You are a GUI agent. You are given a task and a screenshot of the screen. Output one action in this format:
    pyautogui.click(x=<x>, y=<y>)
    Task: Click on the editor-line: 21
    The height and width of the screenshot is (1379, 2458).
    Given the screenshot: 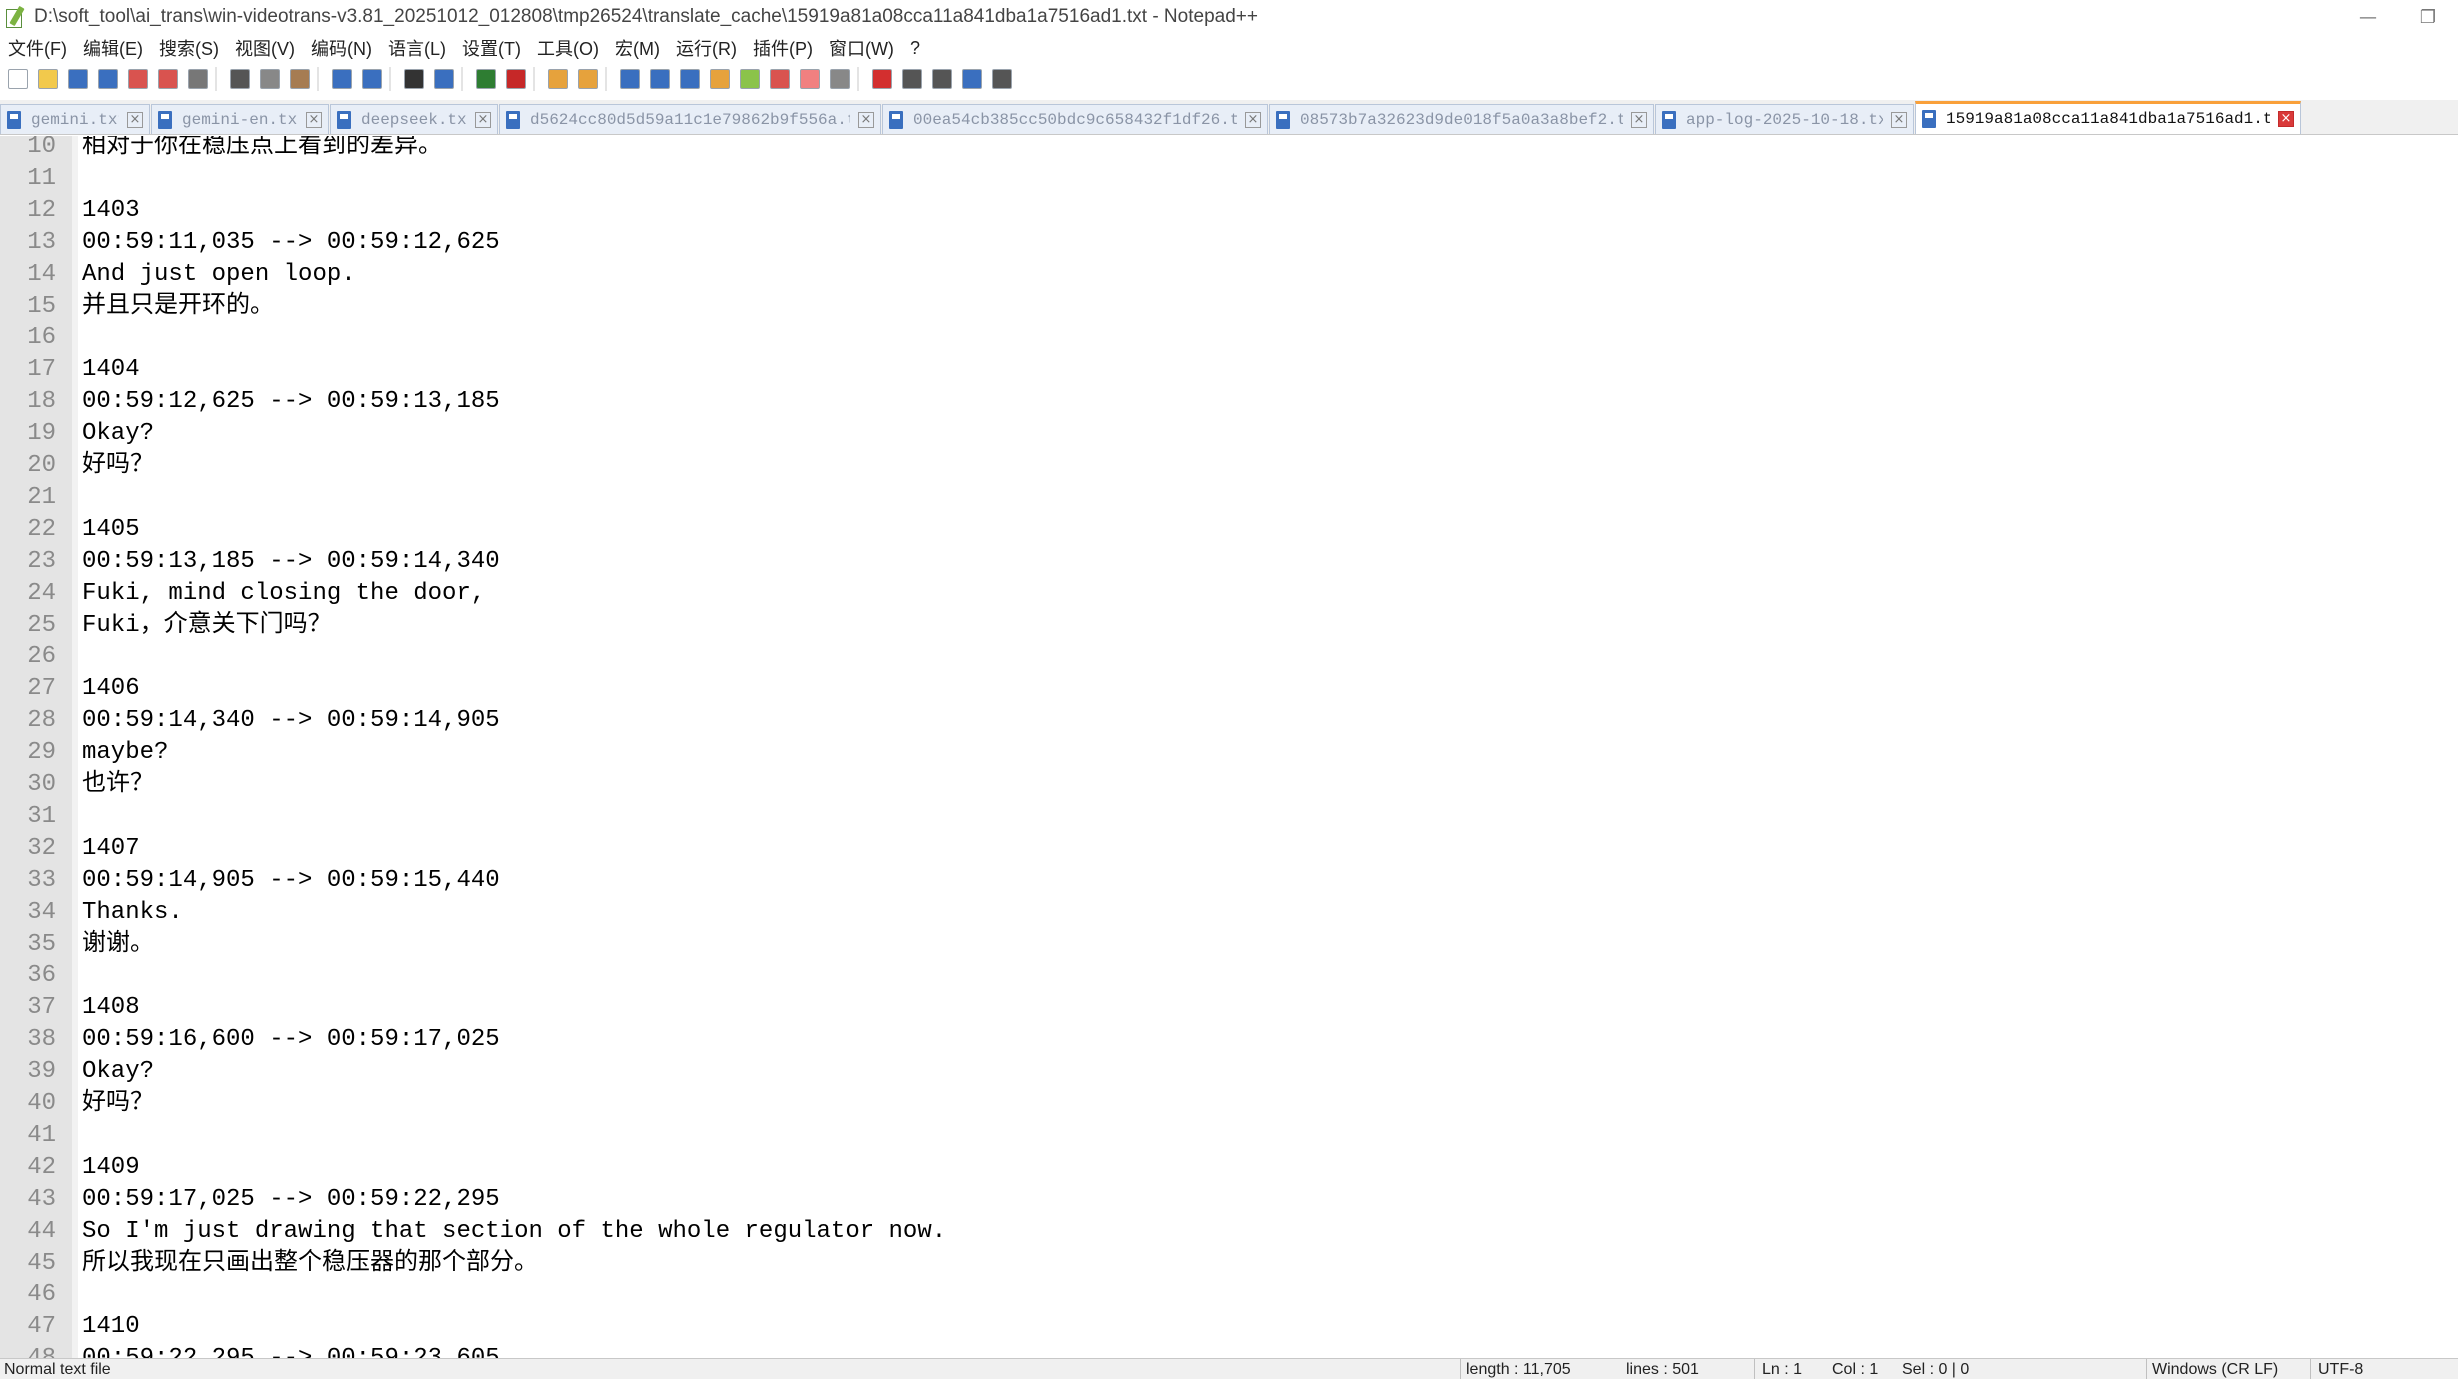 What is the action you would take?
    pyautogui.click(x=1229, y=498)
    